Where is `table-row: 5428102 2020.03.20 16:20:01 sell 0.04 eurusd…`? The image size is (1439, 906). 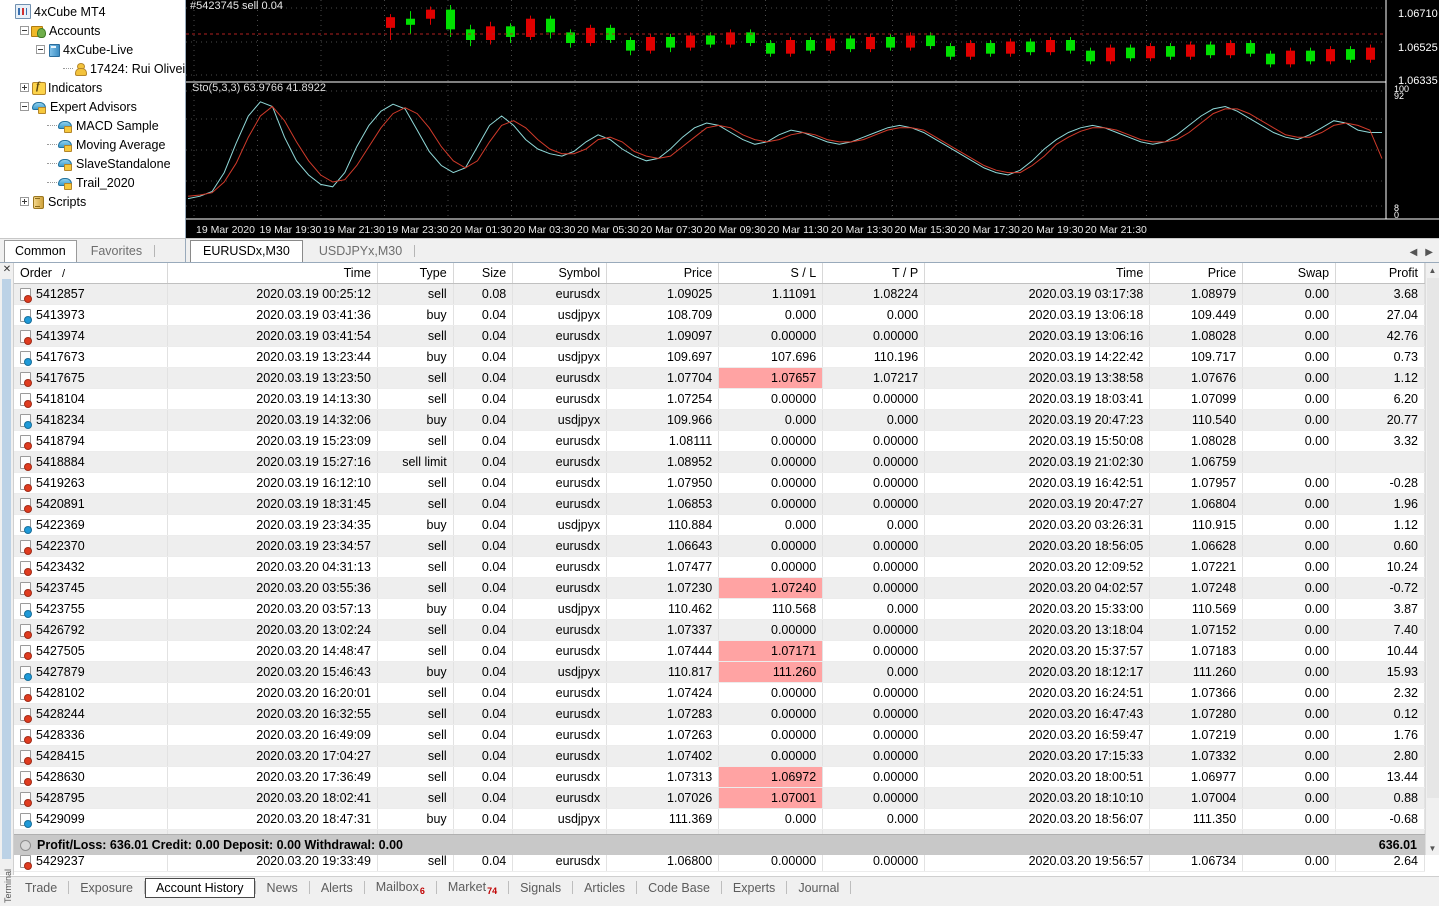 table-row: 5428102 2020.03.20 16:20:01 sell 0.04 eurusd… is located at coordinates (719, 693).